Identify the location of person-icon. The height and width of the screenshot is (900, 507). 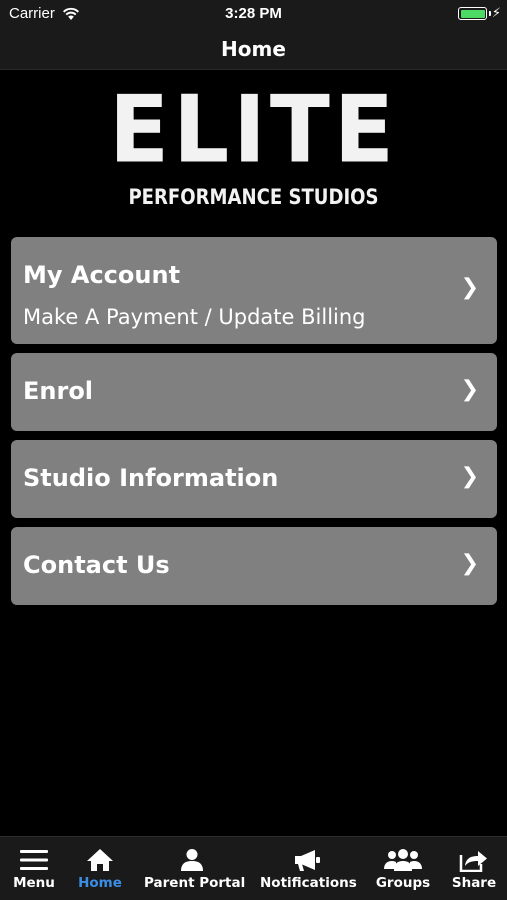
(192, 860).